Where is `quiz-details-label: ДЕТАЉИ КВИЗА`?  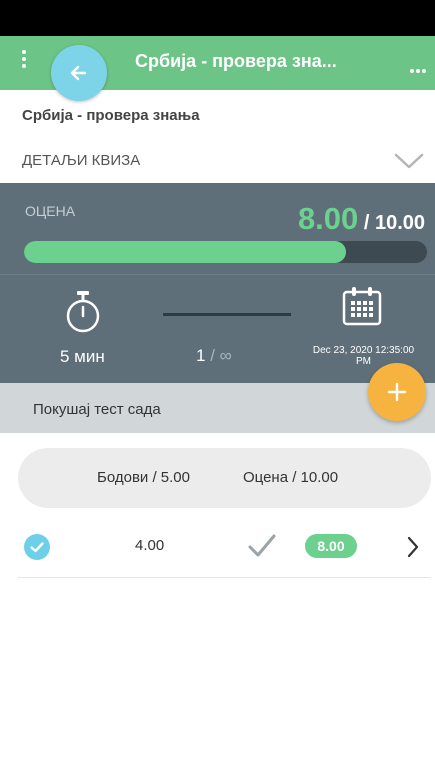
quiz-details-label: ДЕТАЉИ КВИЗА is located at coordinates (81, 160).